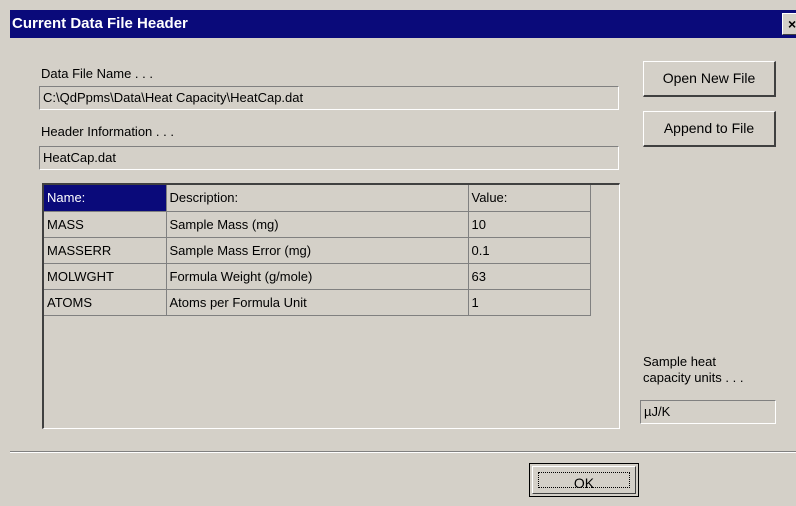  Describe the element at coordinates (529, 250) in the screenshot. I see `cell-value: 0.1` at that location.